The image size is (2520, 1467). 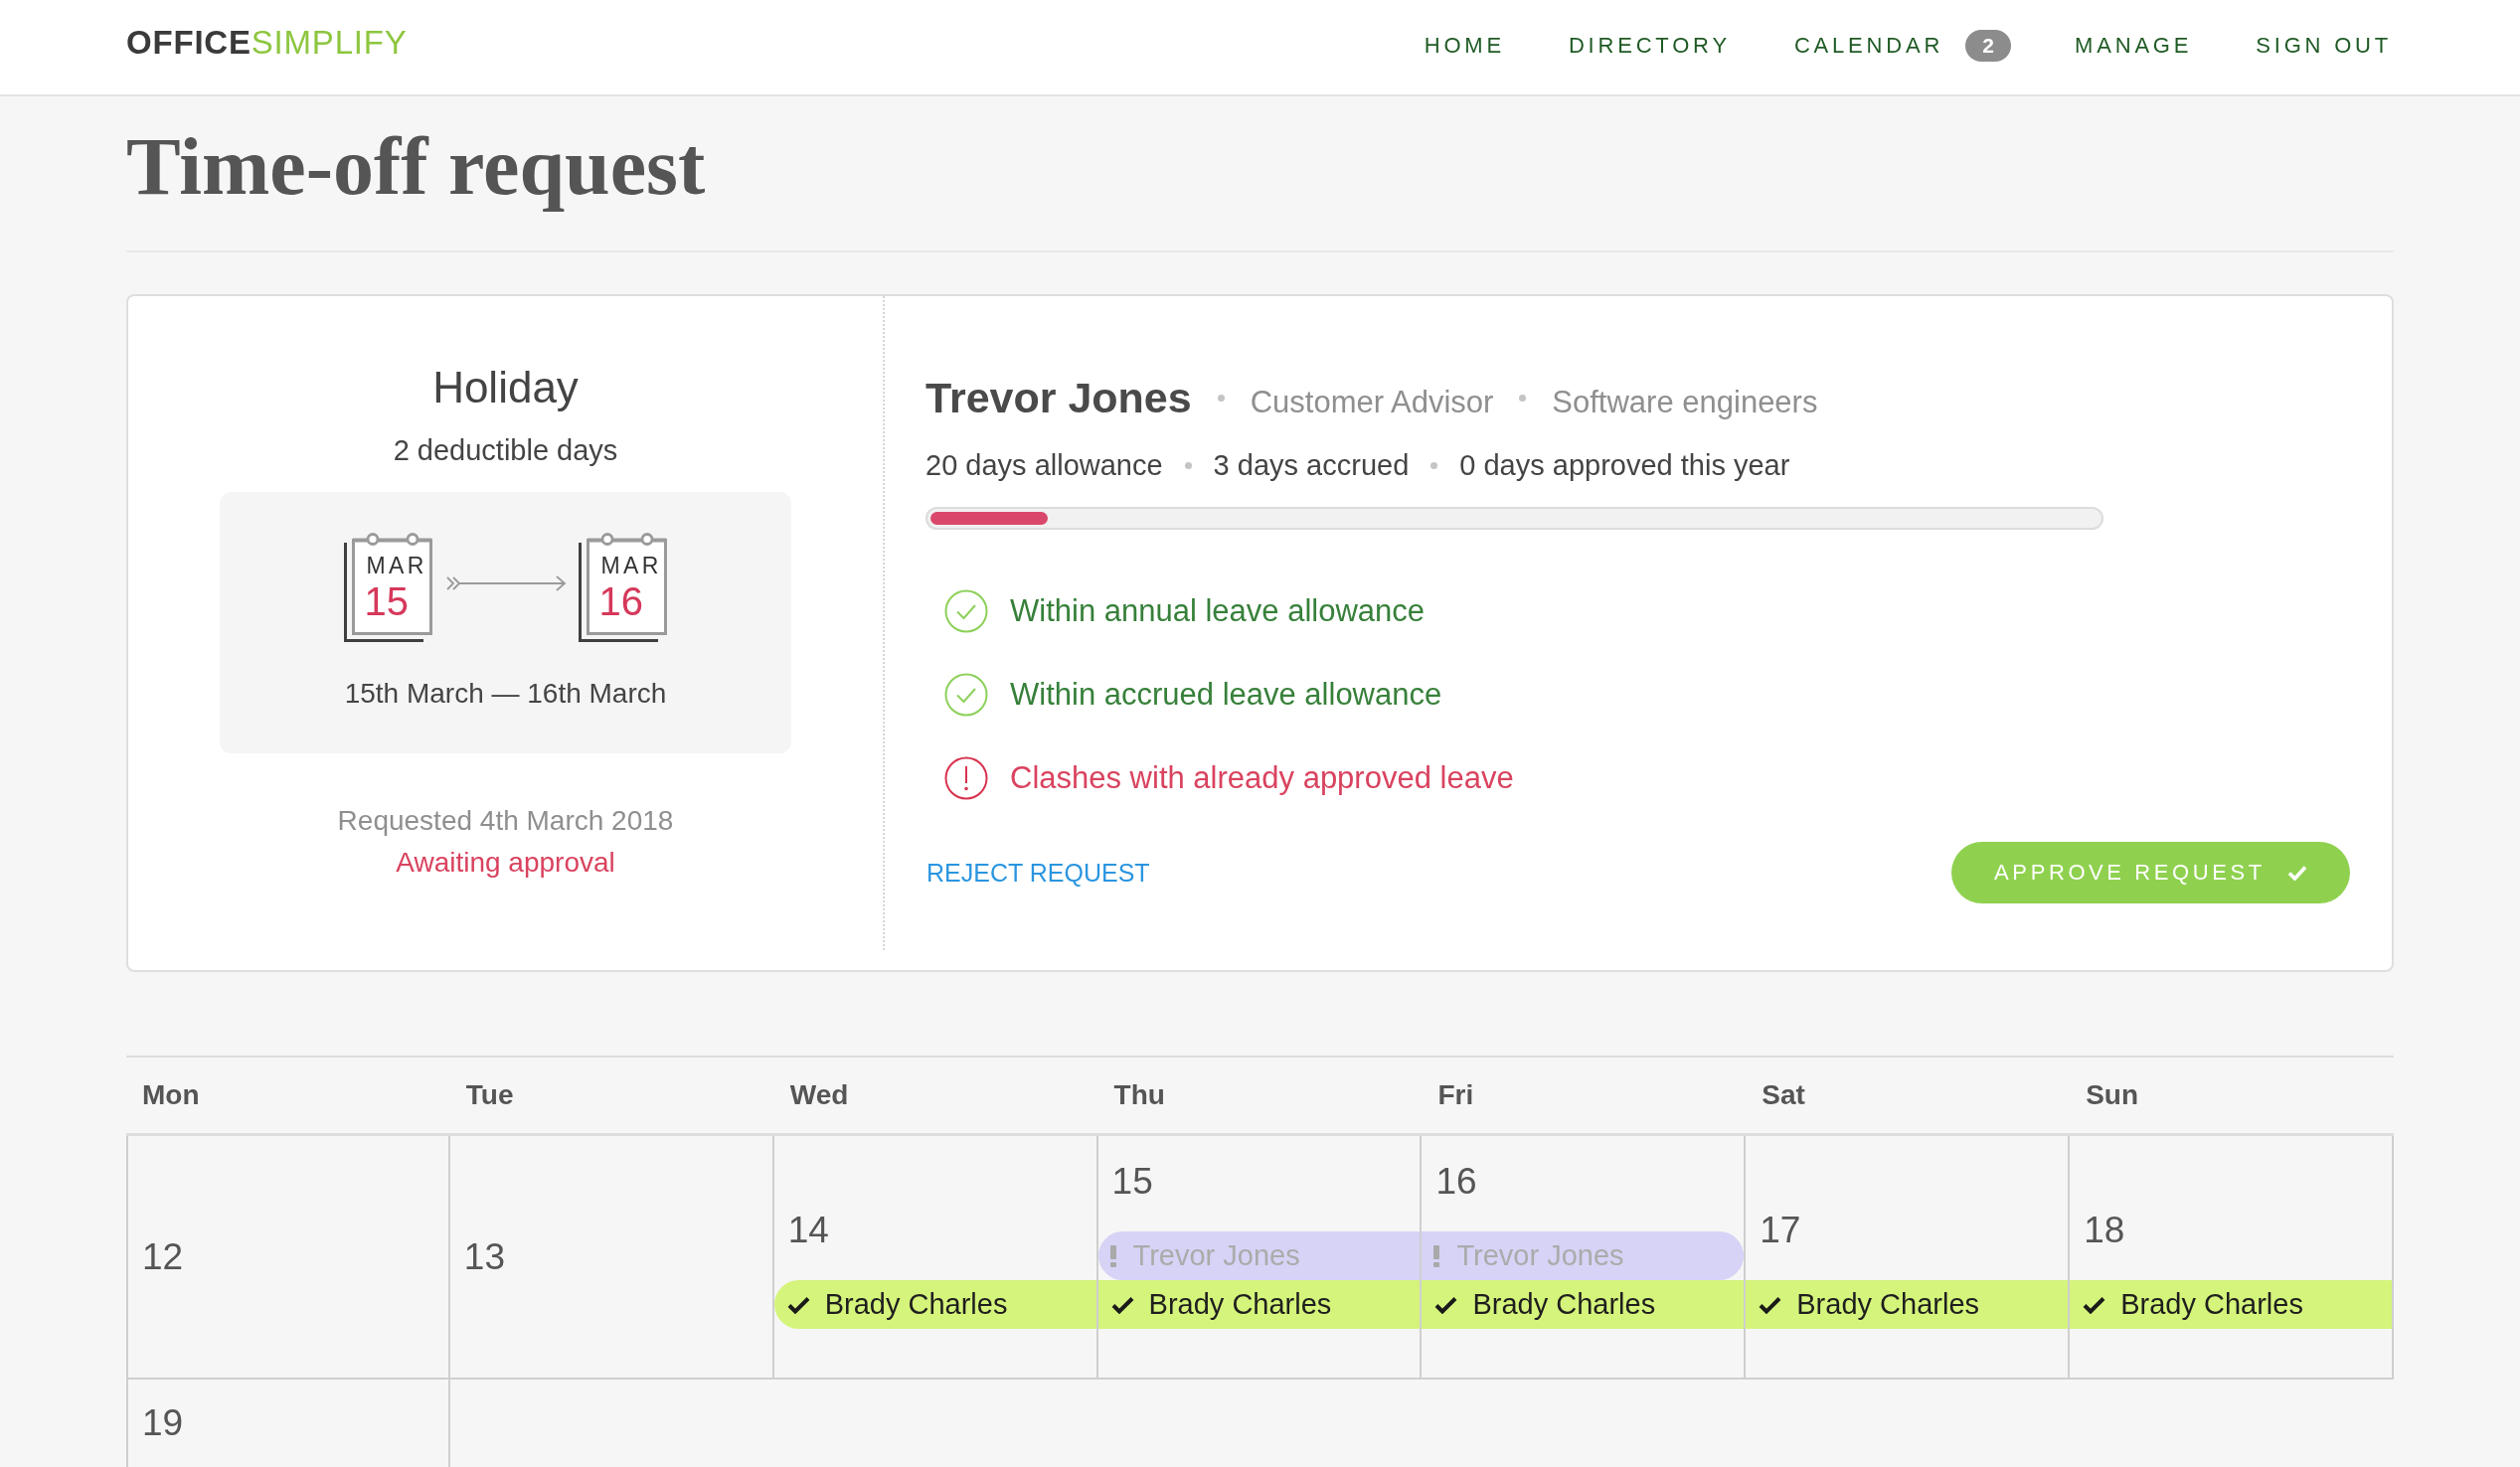 What do you see at coordinates (966, 778) in the screenshot?
I see `alert-circle-icon` at bounding box center [966, 778].